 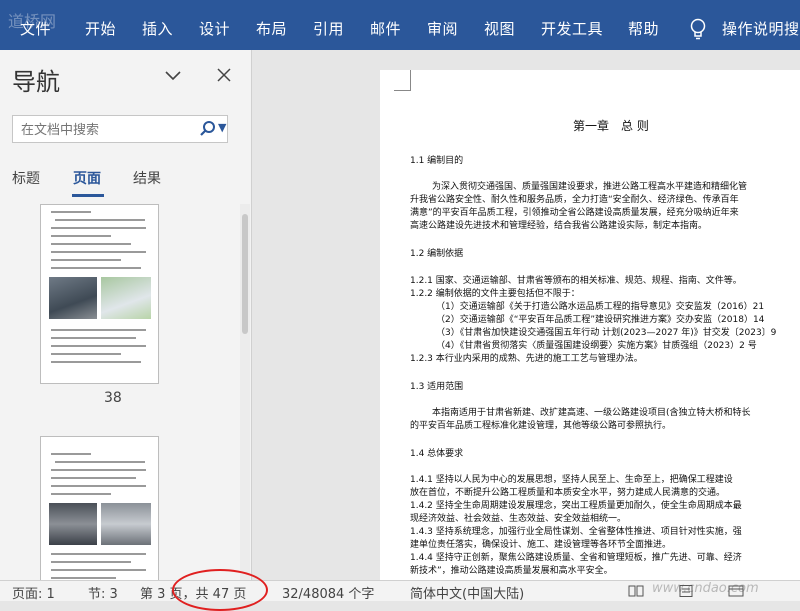 What do you see at coordinates (157, 25) in the screenshot?
I see `tab-insert: 插入` at bounding box center [157, 25].